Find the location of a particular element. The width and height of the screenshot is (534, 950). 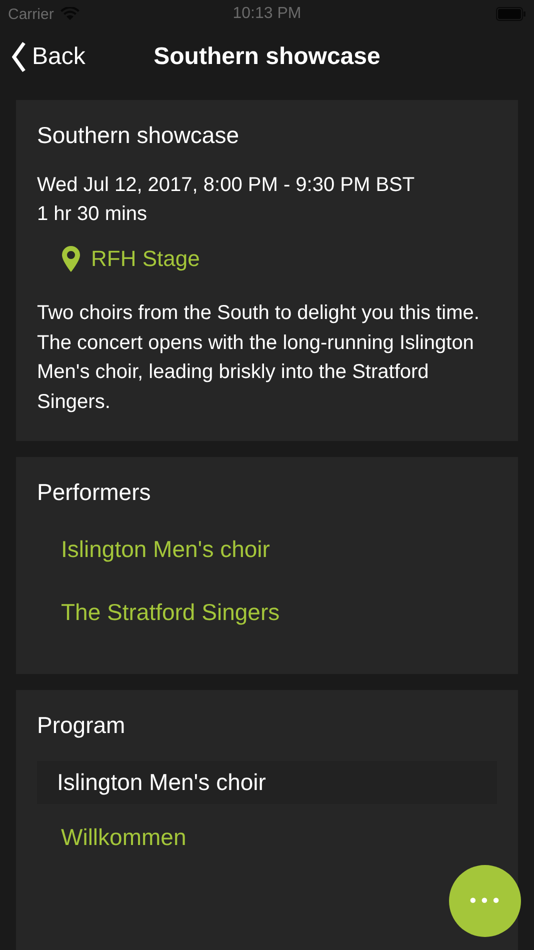

section-title: Performers is located at coordinates (94, 492).